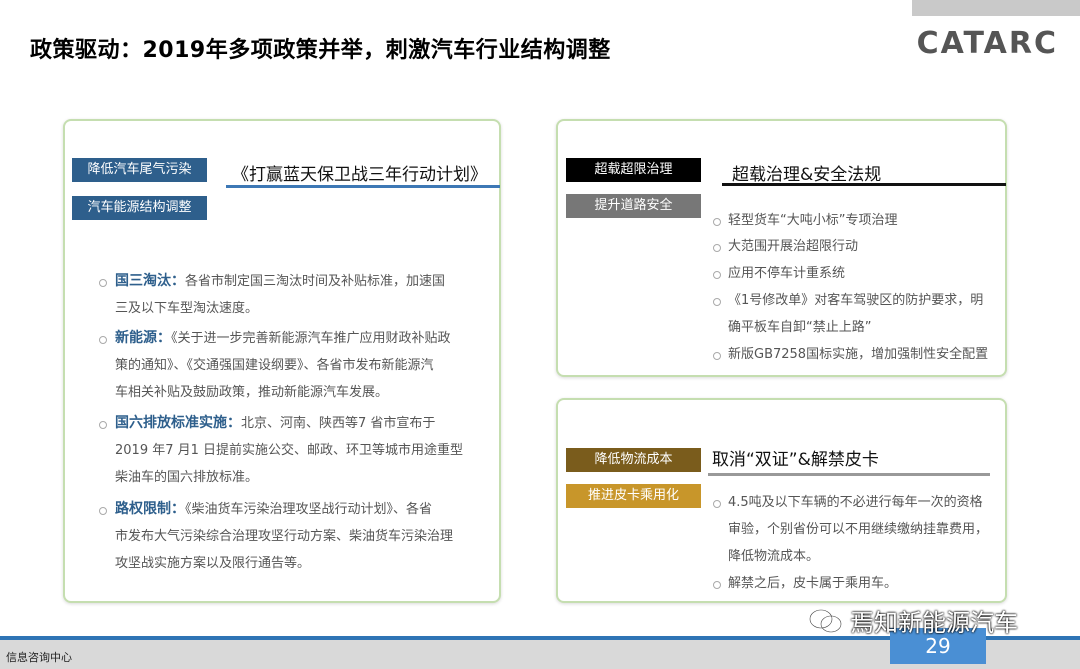 This screenshot has height=669, width=1080. Describe the element at coordinates (309, 509) in the screenshot. I see `item-line: 《柴油货车污染治理攻坚战行动计划》、各省` at that location.